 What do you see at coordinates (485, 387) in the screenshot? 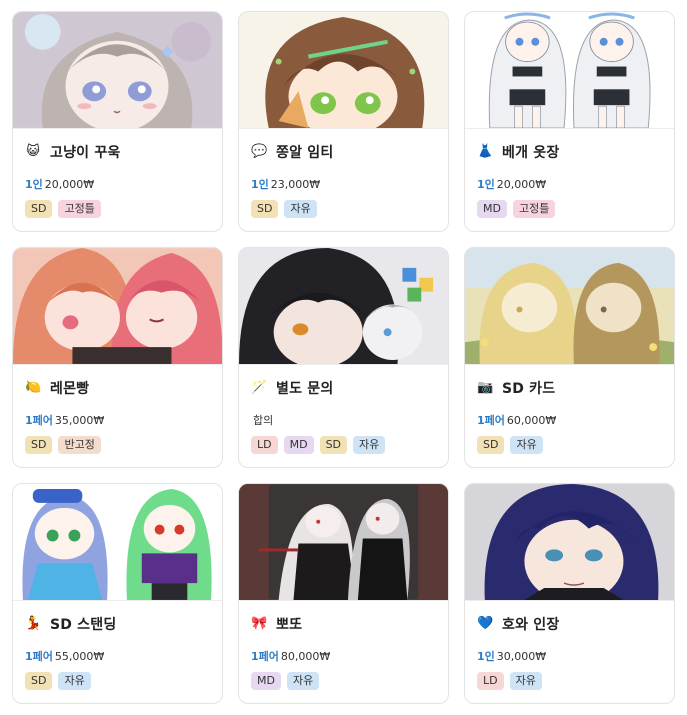
I see `camera-icon: 📷` at bounding box center [485, 387].